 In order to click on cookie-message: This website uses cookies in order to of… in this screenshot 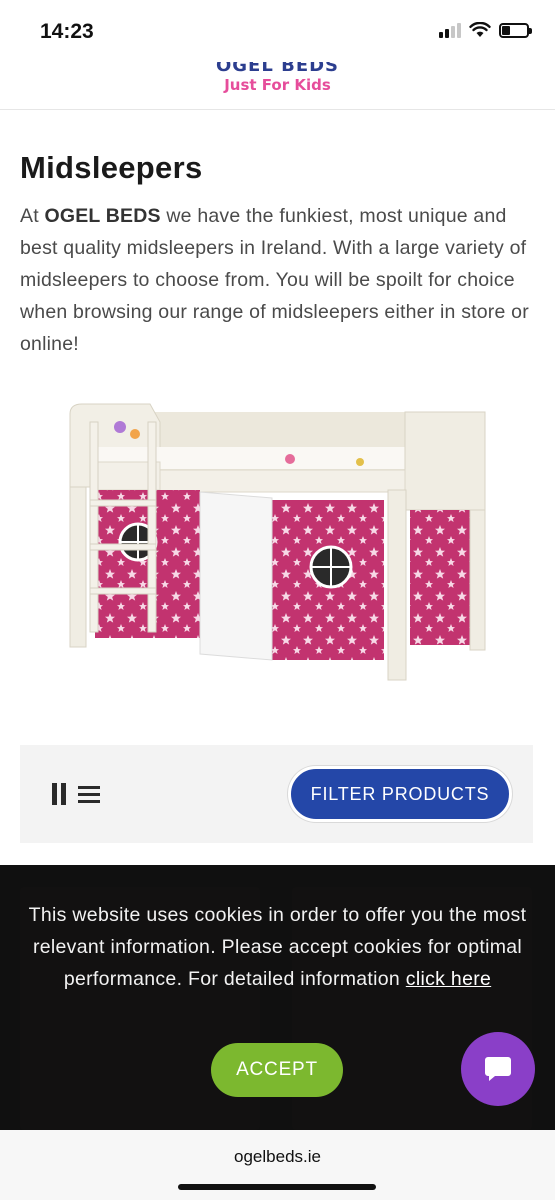, I will do `click(277, 947)`.